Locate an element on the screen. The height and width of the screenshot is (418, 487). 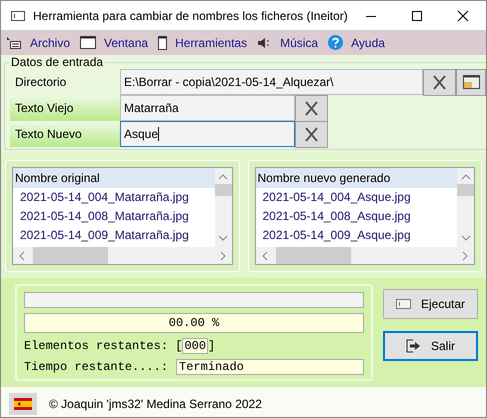
menu-item: Archivo is located at coordinates (50, 43).